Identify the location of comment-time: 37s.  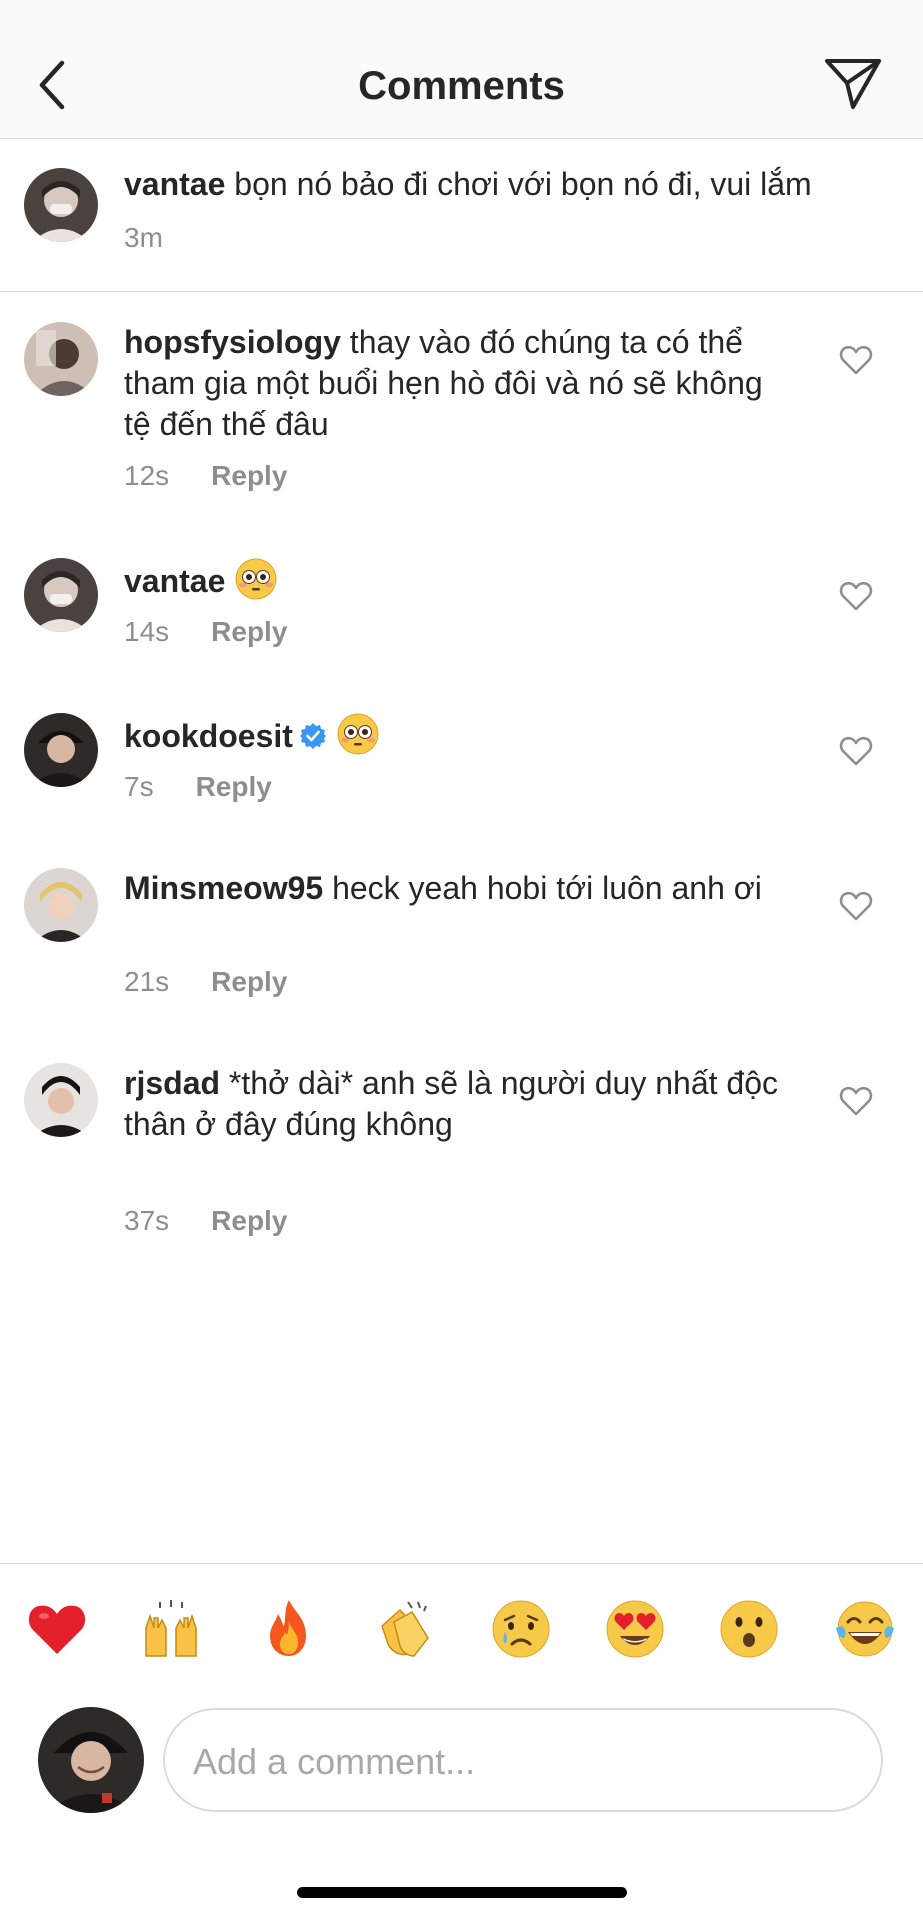
(147, 1220).